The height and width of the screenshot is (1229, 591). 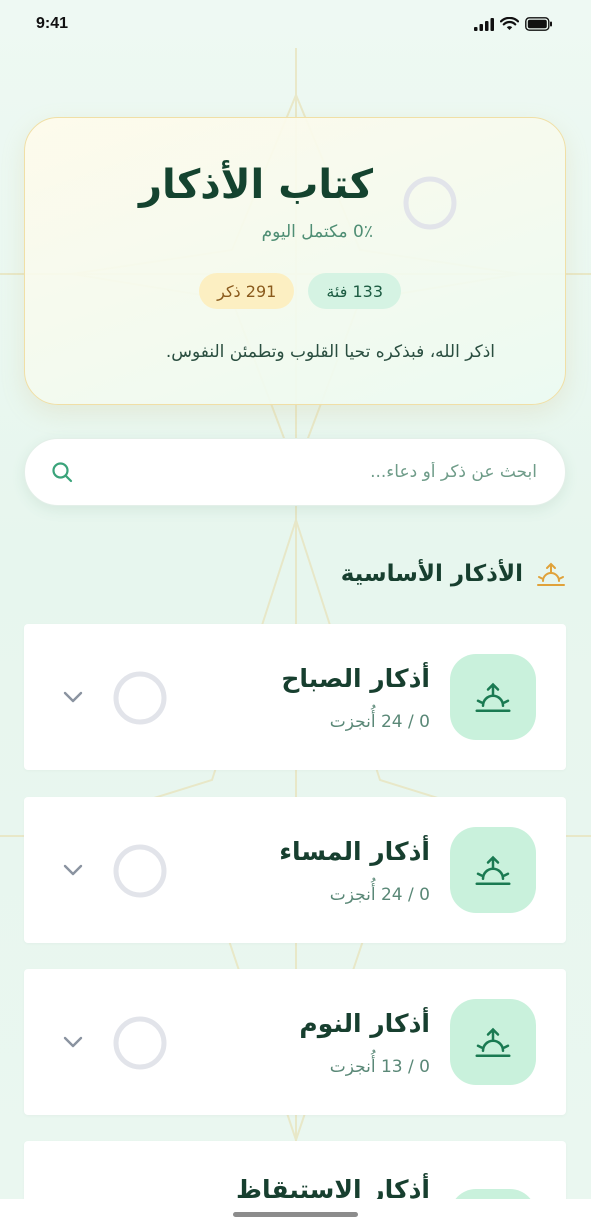 What do you see at coordinates (52, 23) in the screenshot?
I see `status-time: 9:41` at bounding box center [52, 23].